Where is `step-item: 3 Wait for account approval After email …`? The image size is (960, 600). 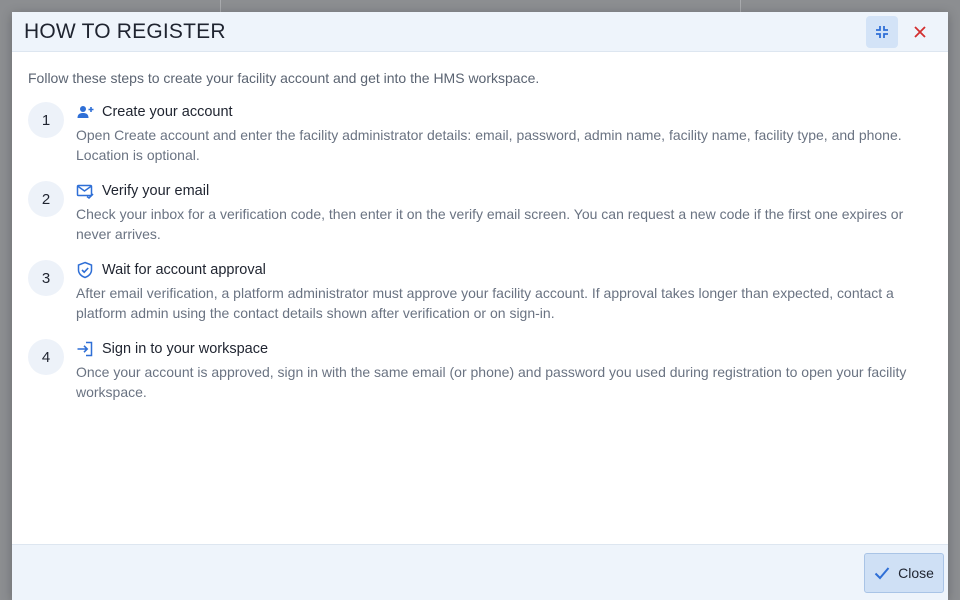 step-item: 3 Wait for account approval After email … is located at coordinates (480, 291).